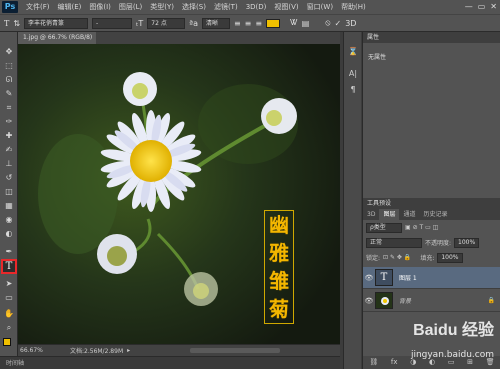 The image size is (500, 369). Describe the element at coordinates (9, 283) in the screenshot. I see `path-select-tool-icon: ➤` at that location.